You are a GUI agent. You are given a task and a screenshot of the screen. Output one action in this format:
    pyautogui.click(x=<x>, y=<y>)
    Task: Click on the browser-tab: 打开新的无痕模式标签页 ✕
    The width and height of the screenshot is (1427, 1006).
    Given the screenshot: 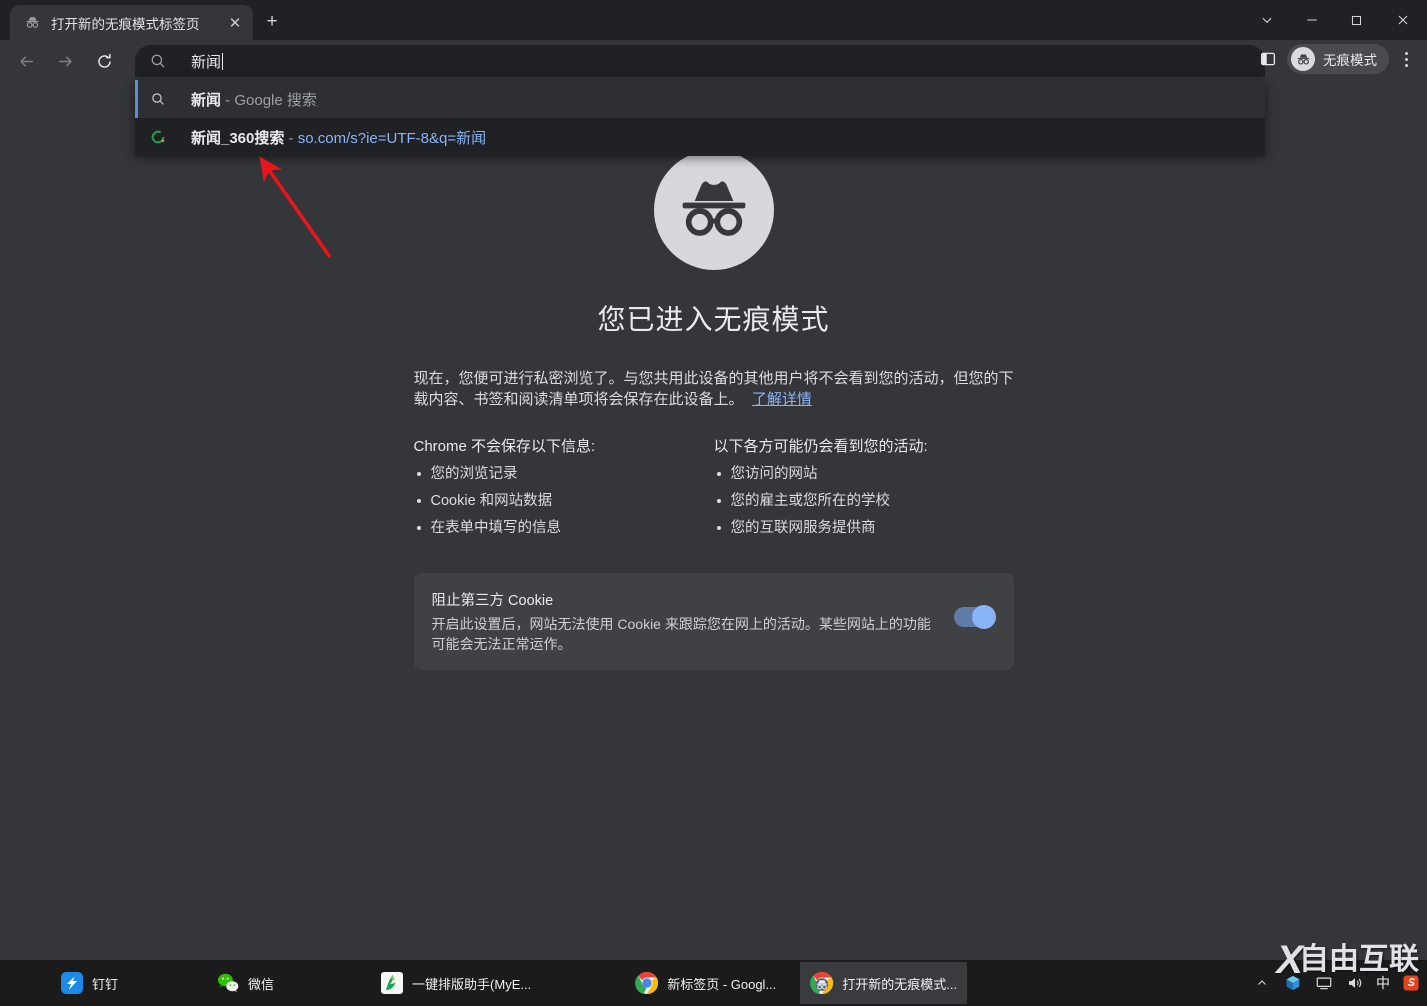 What is the action you would take?
    pyautogui.click(x=131, y=22)
    